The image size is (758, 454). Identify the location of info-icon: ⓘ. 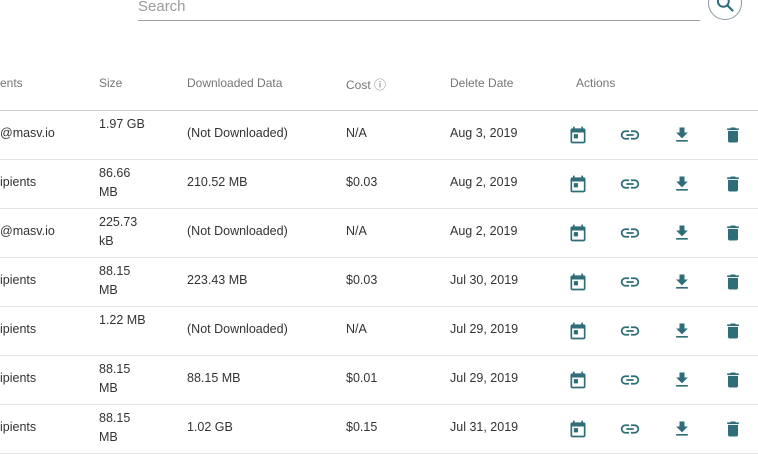
(380, 85).